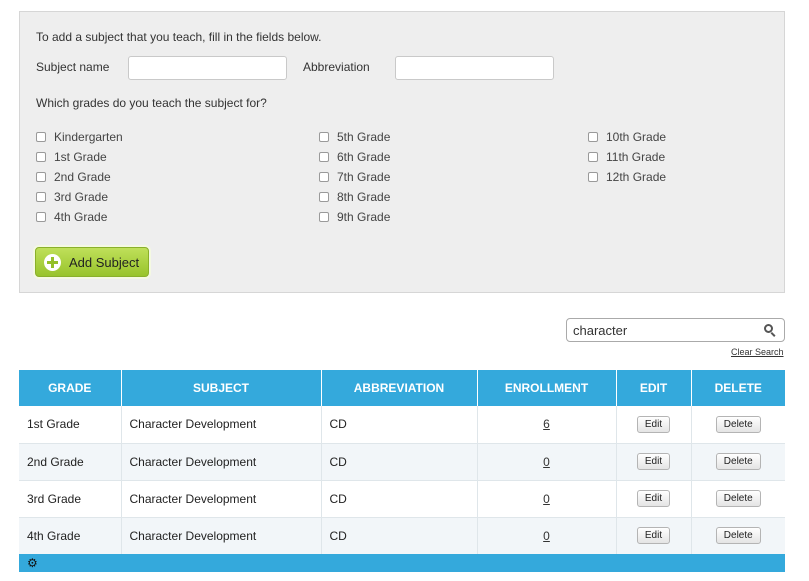 The image size is (809, 581). What do you see at coordinates (675, 330) in the screenshot?
I see `search-input: character` at bounding box center [675, 330].